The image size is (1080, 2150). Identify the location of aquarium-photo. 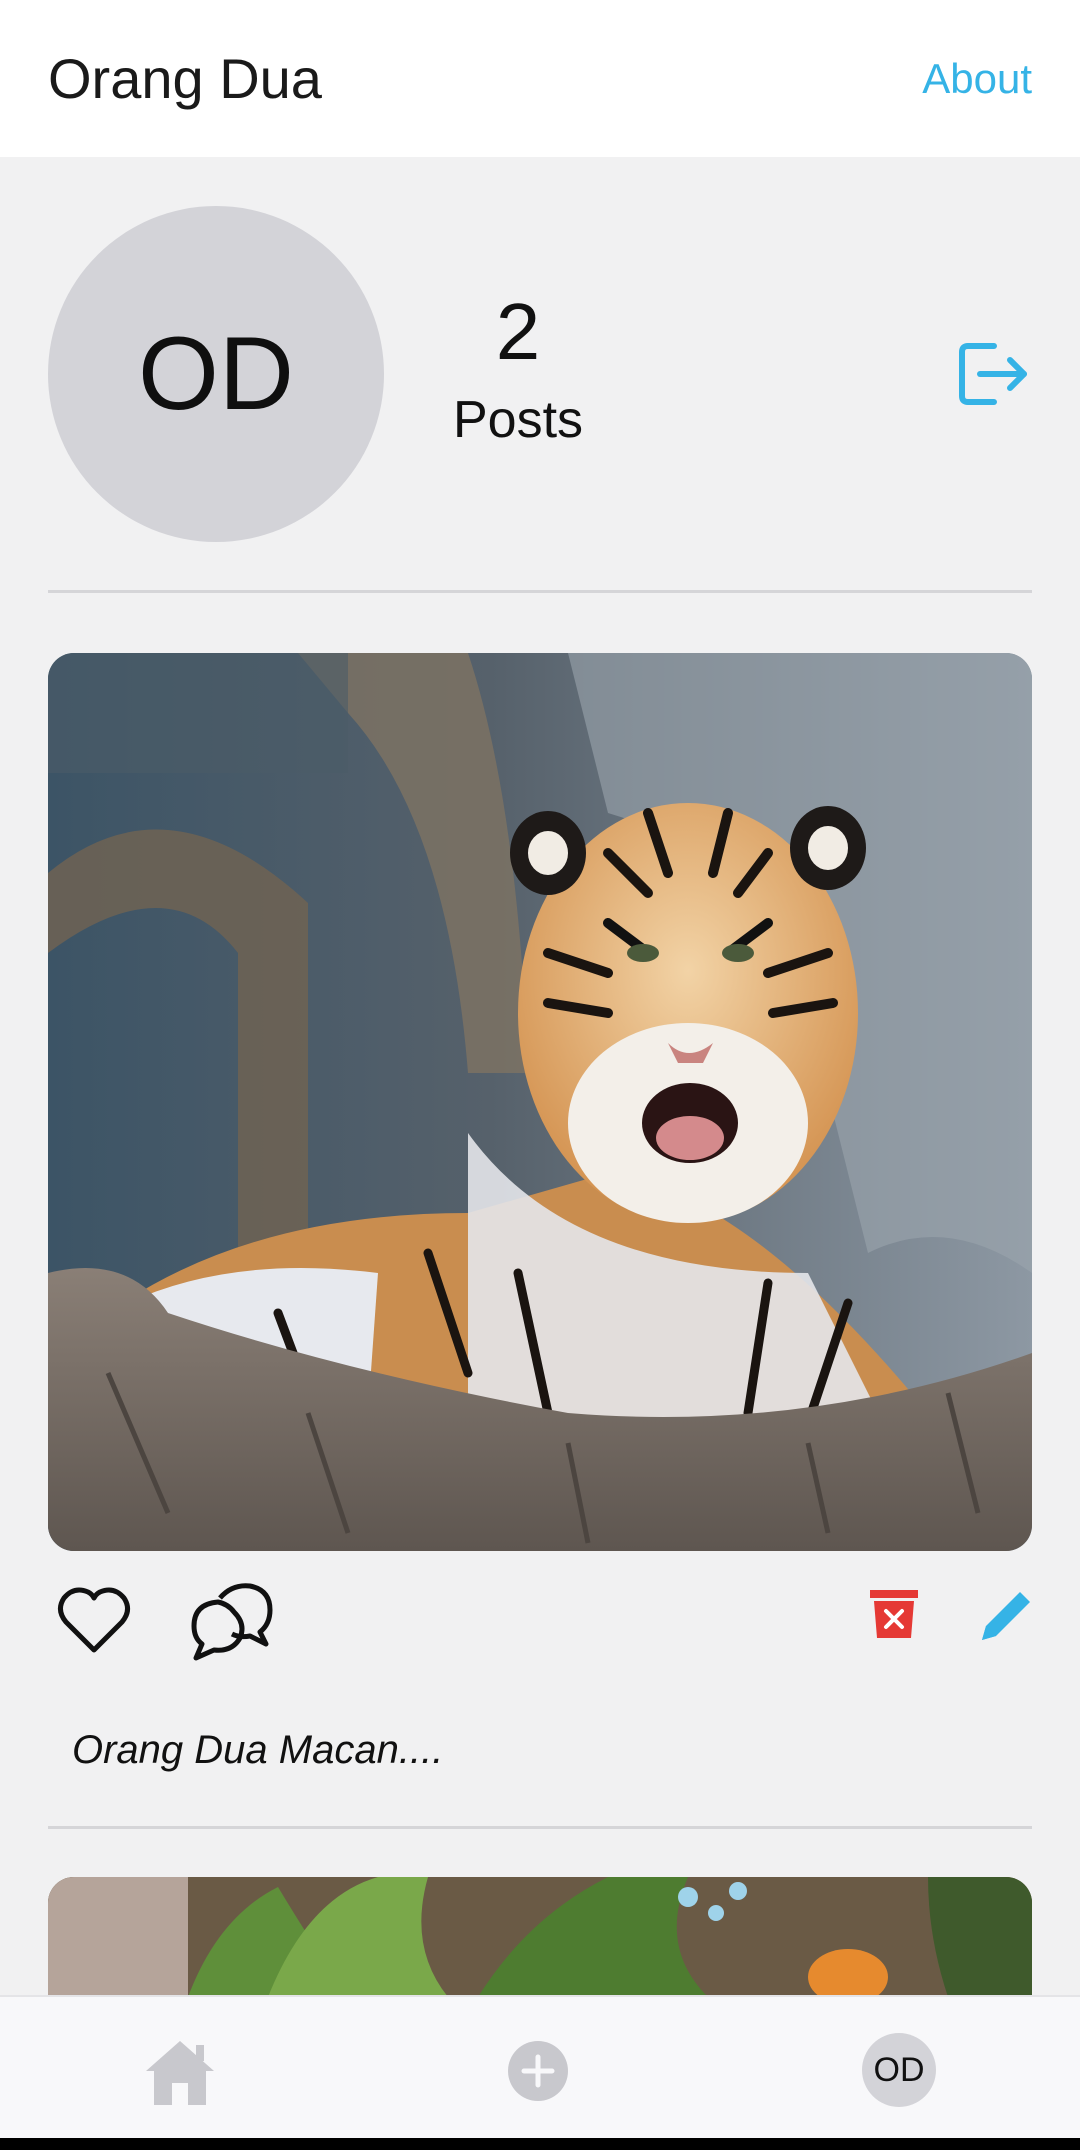
(540, 1937).